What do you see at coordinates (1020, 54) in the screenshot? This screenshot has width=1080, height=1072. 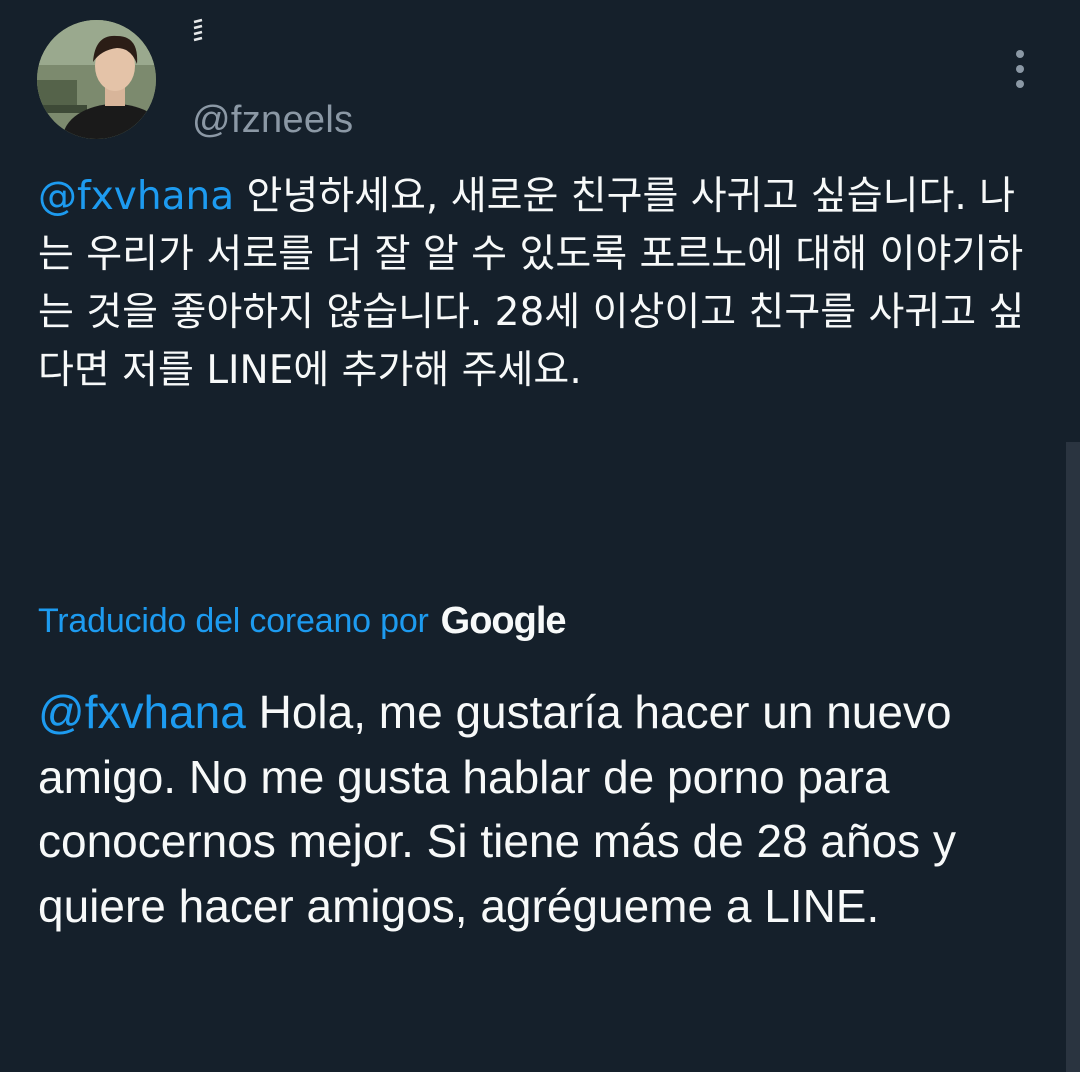 I see `more-vertical-icon` at bounding box center [1020, 54].